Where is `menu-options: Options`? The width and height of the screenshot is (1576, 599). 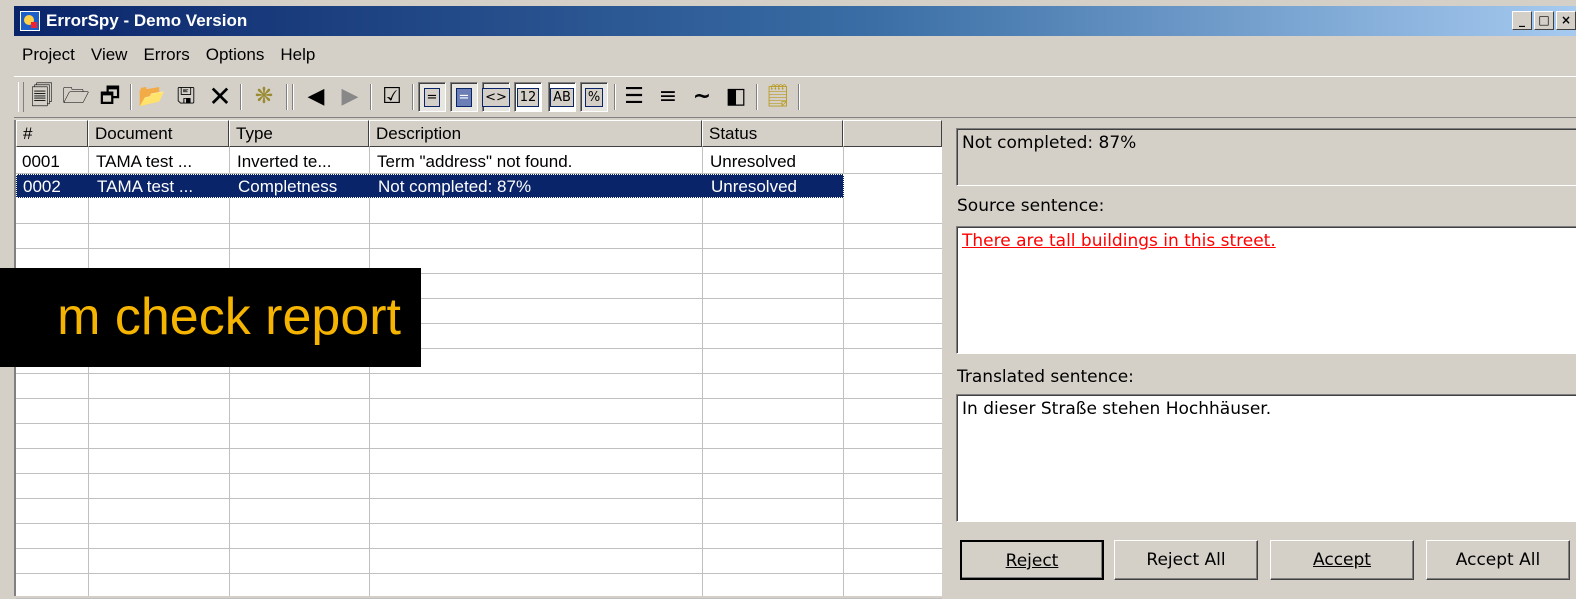
menu-options: Options is located at coordinates (235, 55).